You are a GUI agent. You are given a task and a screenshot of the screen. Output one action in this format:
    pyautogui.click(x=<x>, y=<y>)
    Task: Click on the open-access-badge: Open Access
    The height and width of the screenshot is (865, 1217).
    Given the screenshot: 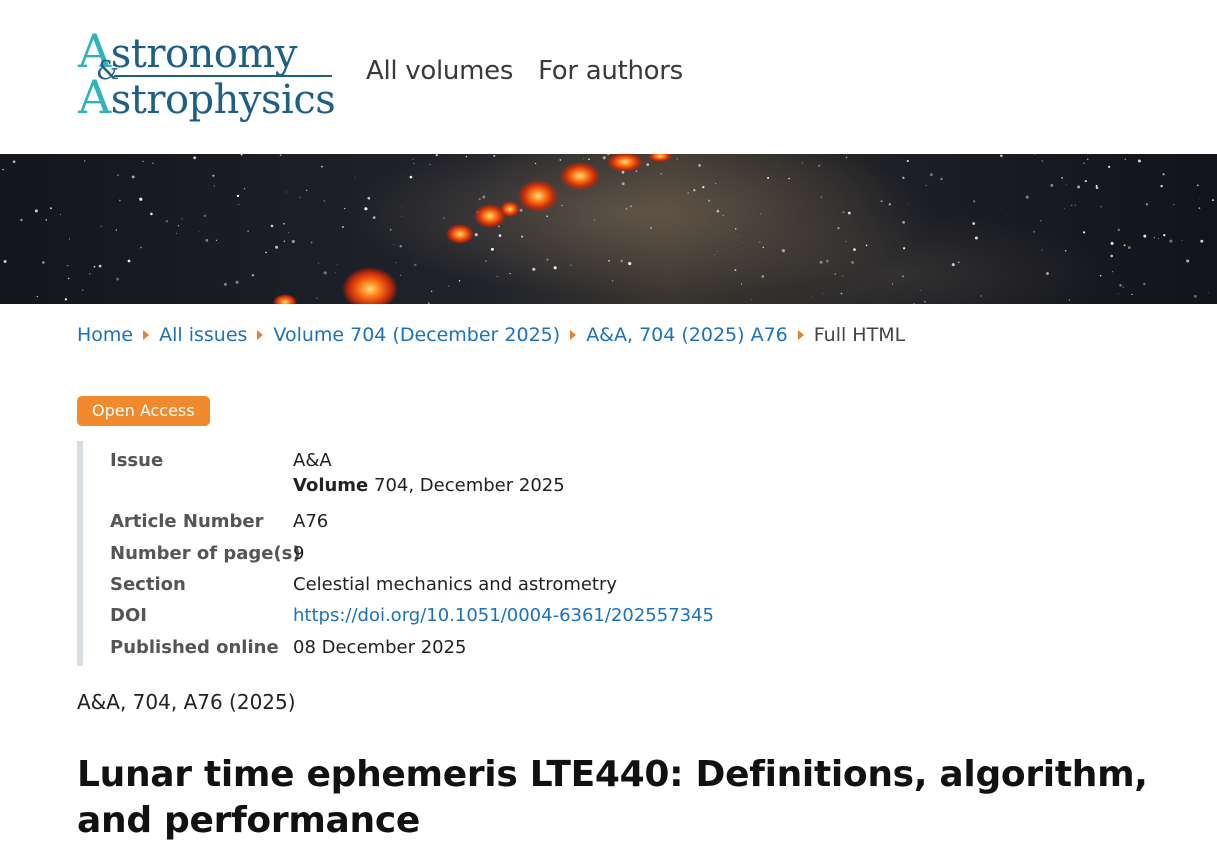 What is the action you would take?
    pyautogui.click(x=143, y=411)
    